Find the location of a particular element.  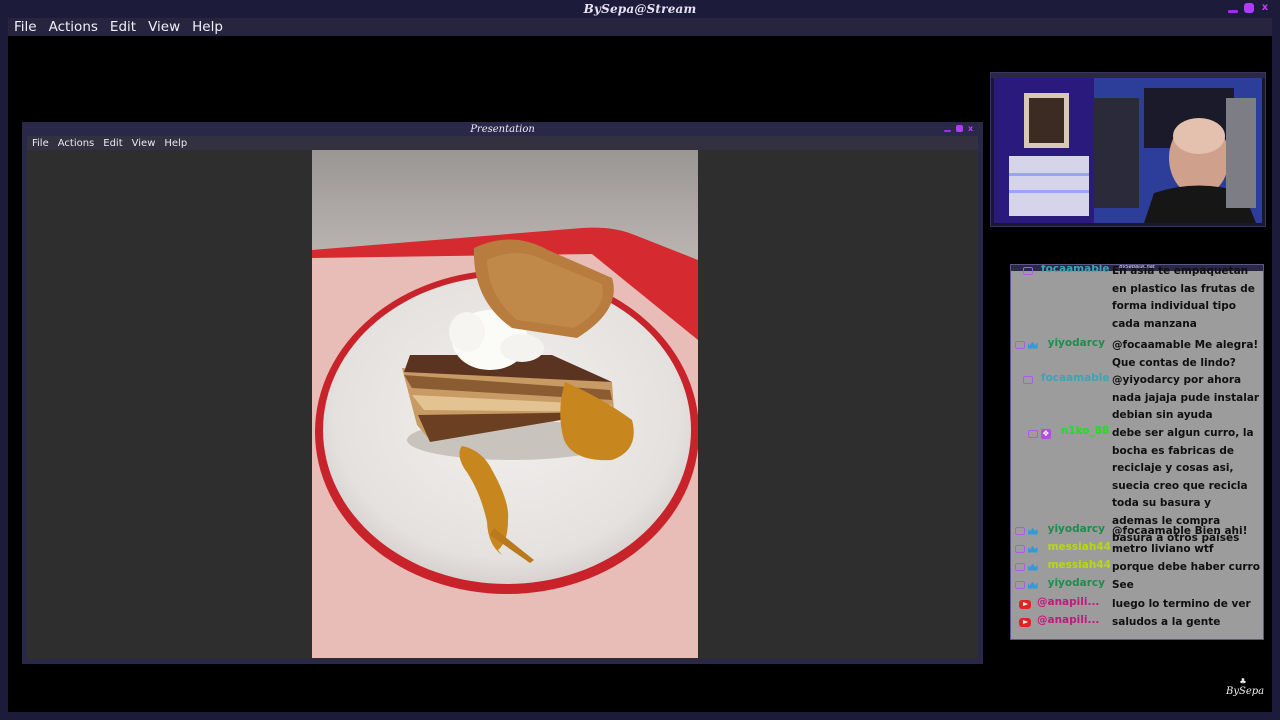

chat-message-text: luego lo termino de ver is located at coordinates (1181, 604).